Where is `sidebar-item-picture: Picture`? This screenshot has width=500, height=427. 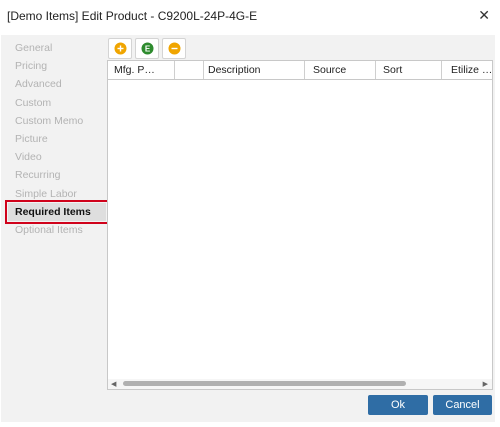
sidebar-item-picture: Picture is located at coordinates (56, 139).